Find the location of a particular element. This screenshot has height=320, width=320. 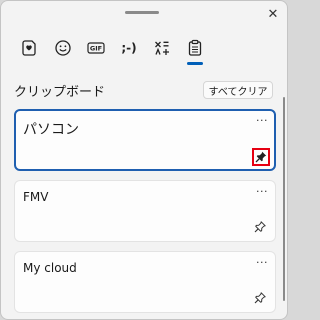

kaomoji-icon: ;-) is located at coordinates (129, 48).